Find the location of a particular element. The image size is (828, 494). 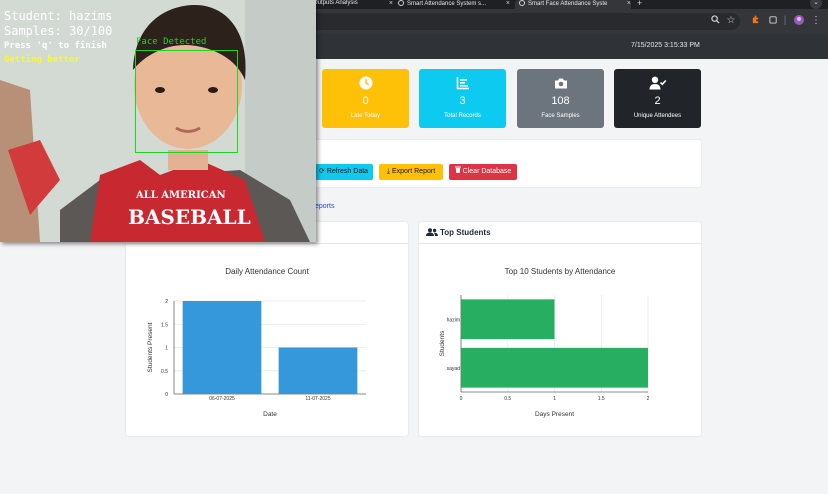

y-tick-label: 0.5 is located at coordinates (164, 372).